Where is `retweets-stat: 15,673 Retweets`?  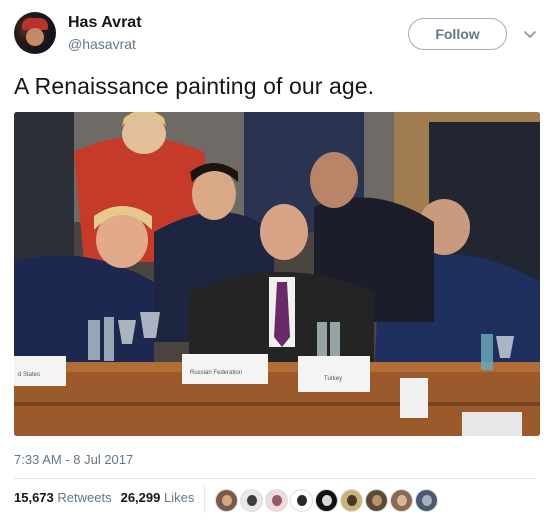
retweets-stat: 15,673 Retweets is located at coordinates (63, 497).